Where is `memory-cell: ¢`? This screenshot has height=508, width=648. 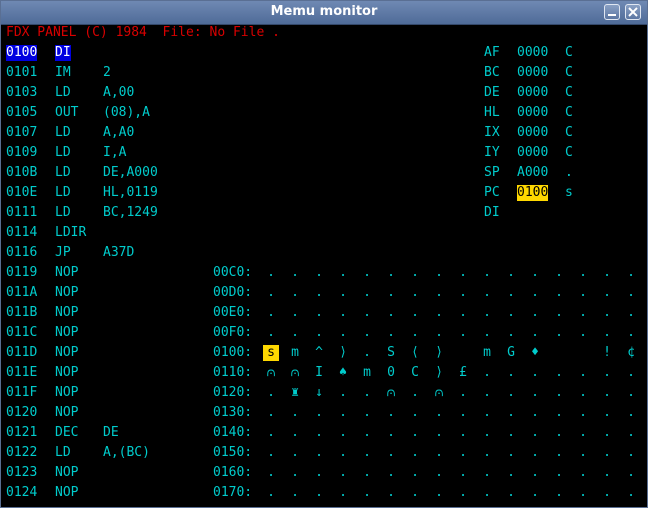 memory-cell: ¢ is located at coordinates (631, 353).